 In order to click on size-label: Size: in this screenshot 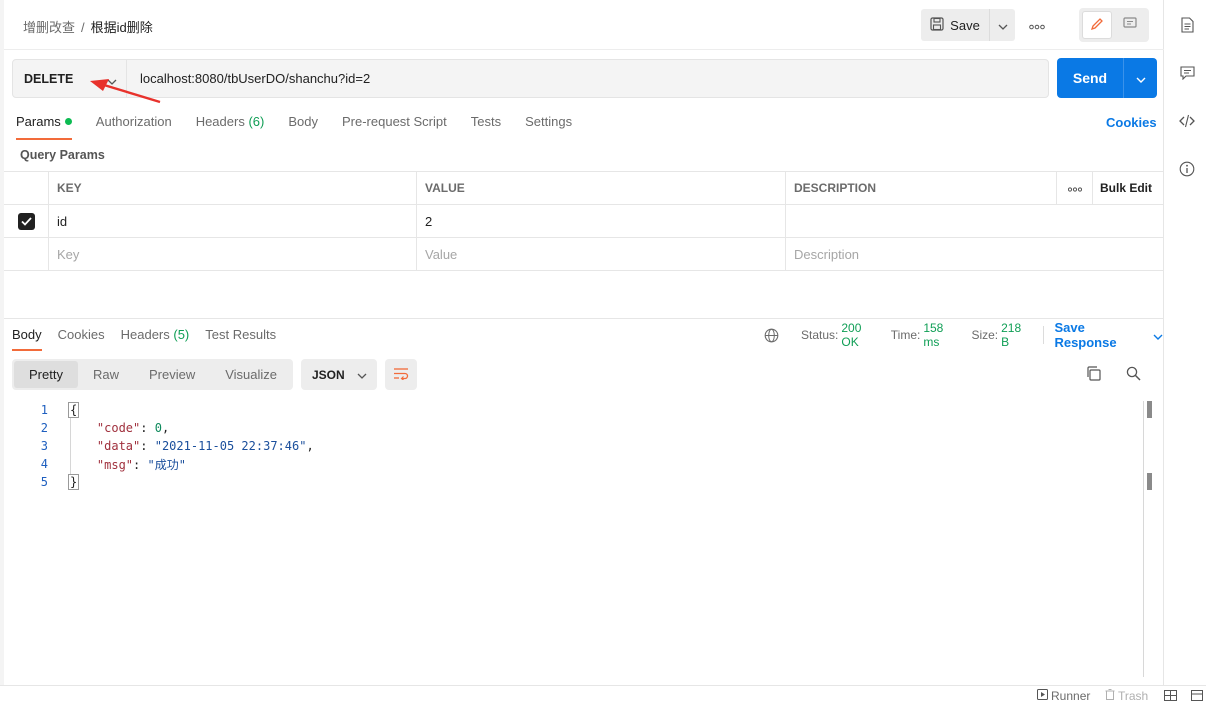, I will do `click(985, 335)`.